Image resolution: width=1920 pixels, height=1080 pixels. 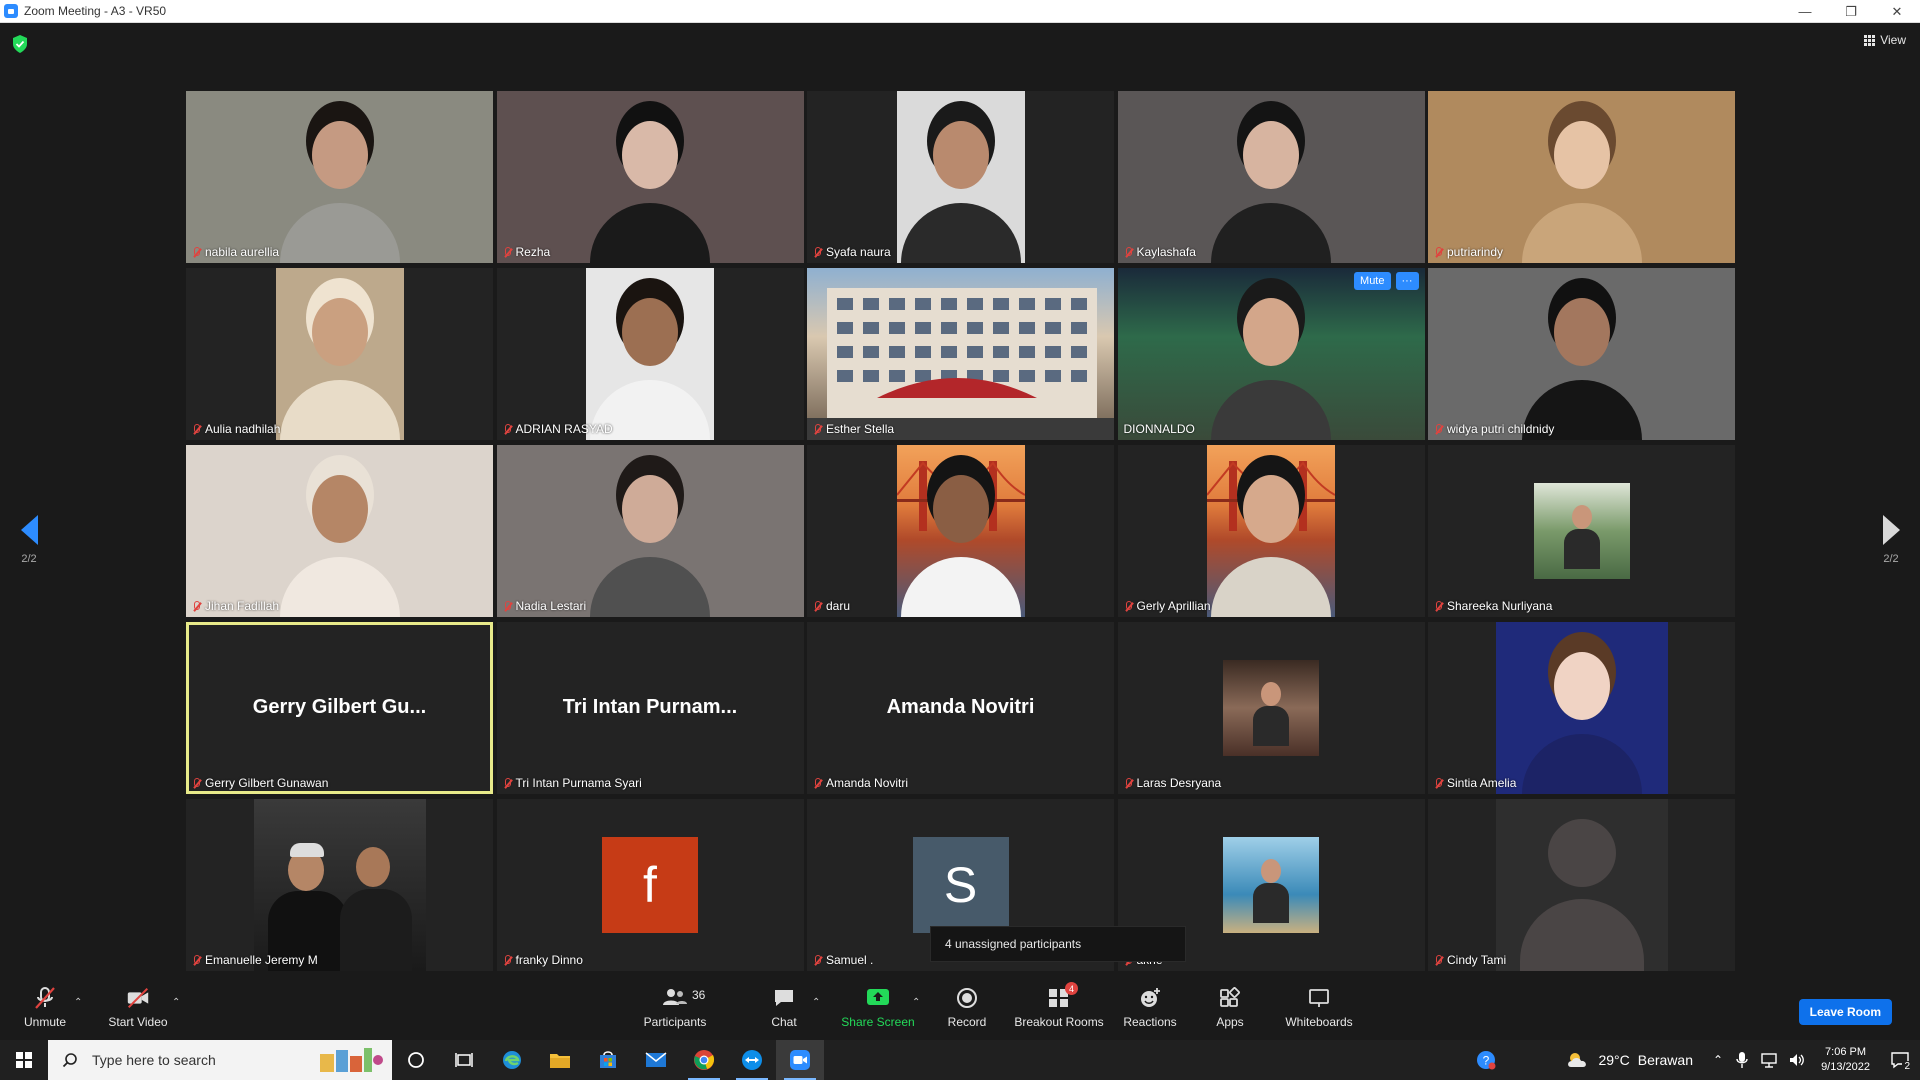 What do you see at coordinates (816, 1002) in the screenshot?
I see `chat-options-caret-icon: ⌃` at bounding box center [816, 1002].